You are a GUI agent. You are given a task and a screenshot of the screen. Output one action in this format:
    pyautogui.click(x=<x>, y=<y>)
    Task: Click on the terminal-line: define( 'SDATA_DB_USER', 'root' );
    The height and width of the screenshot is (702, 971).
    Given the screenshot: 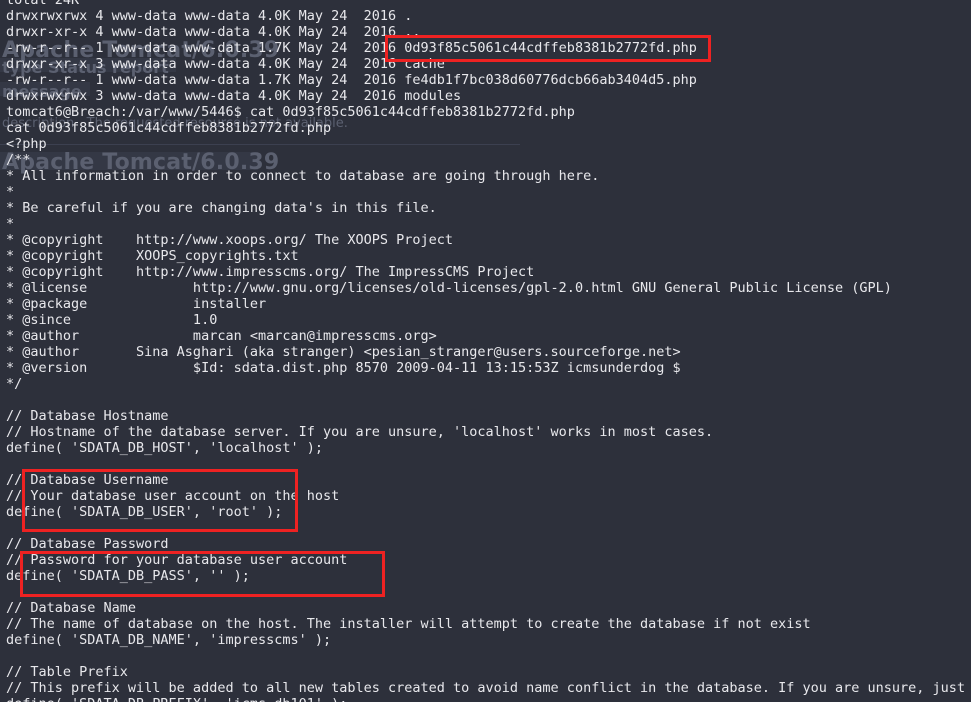 What is the action you would take?
    pyautogui.click(x=144, y=512)
    